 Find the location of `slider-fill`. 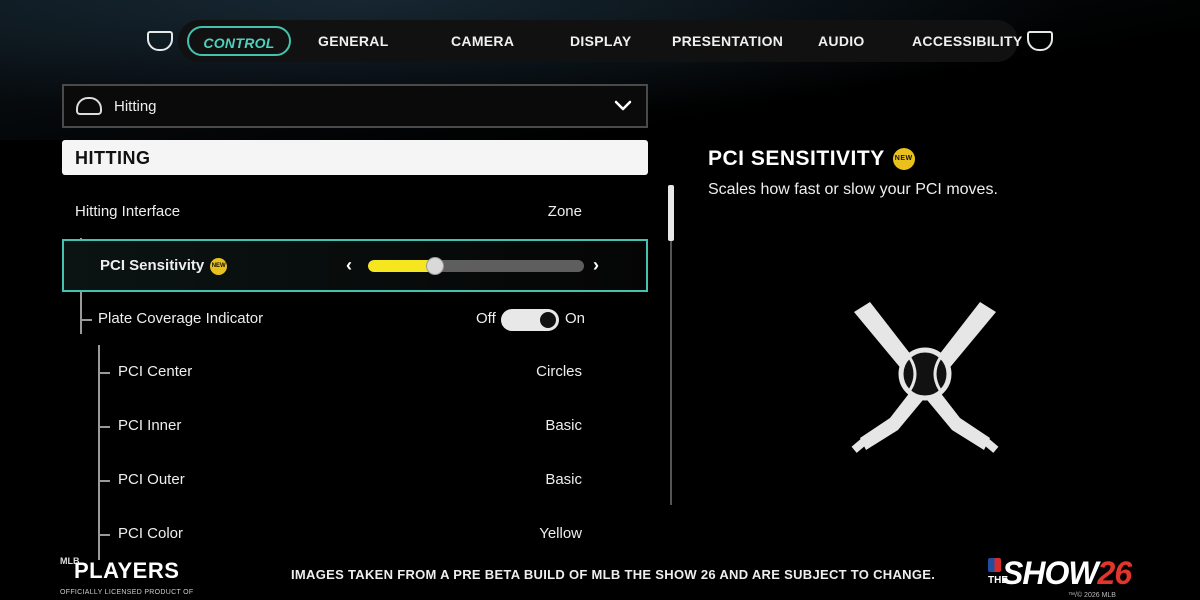

slider-fill is located at coordinates (401, 266).